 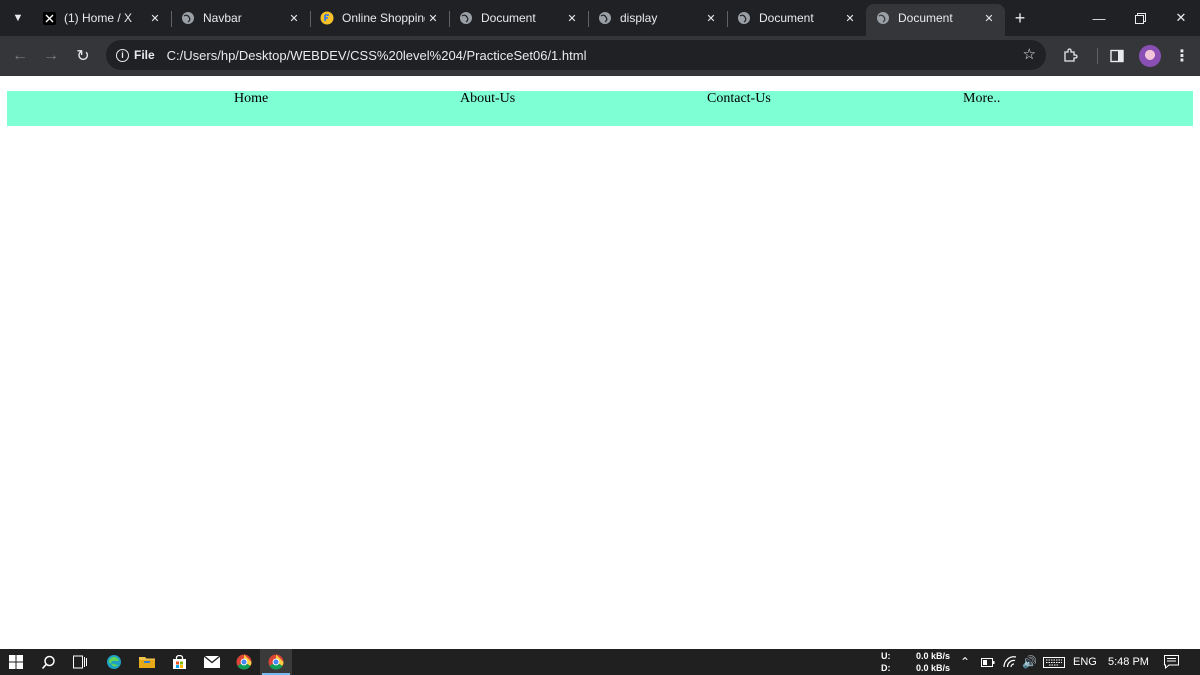 I want to click on back-button: ←, so click(x=20, y=56).